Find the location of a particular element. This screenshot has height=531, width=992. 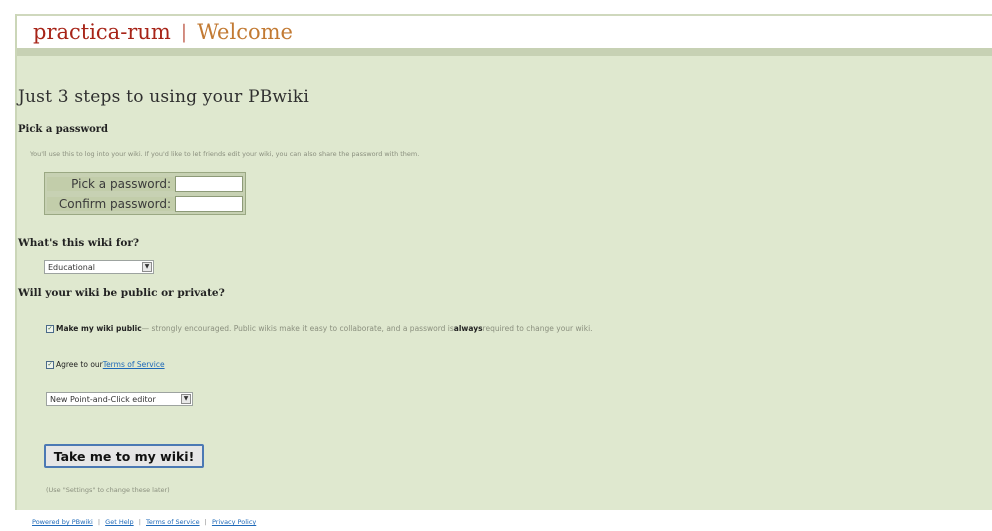

public-wiki-always: always is located at coordinates (468, 328).